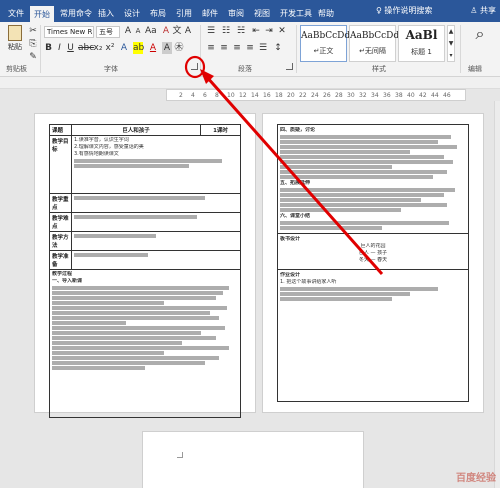  I want to click on watermark-logo: 百度经验, so click(476, 478).